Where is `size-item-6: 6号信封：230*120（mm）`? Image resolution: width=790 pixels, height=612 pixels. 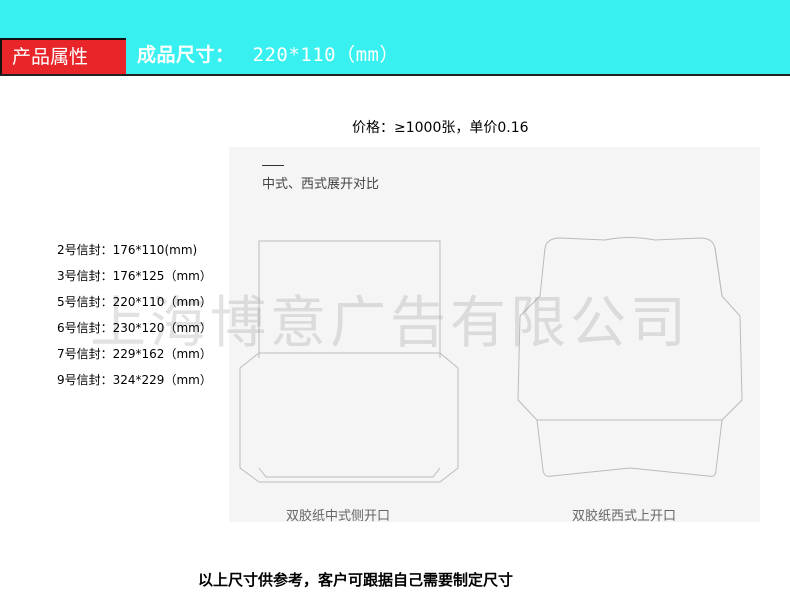
size-item-6: 6号信封：230*120（mm） is located at coordinates (134, 328).